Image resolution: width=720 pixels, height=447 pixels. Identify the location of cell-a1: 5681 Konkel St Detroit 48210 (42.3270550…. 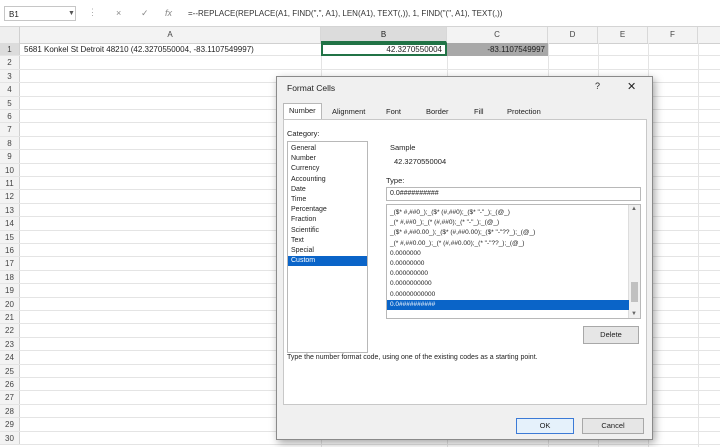
(139, 49).